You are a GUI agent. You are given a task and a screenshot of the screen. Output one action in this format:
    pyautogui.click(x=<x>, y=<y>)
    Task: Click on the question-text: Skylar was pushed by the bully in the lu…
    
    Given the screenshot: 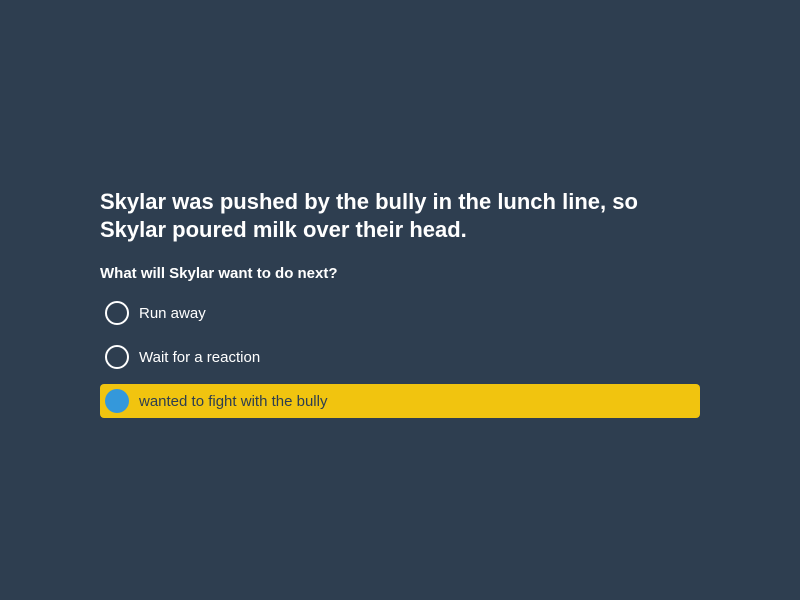 What is the action you would take?
    pyautogui.click(x=369, y=215)
    